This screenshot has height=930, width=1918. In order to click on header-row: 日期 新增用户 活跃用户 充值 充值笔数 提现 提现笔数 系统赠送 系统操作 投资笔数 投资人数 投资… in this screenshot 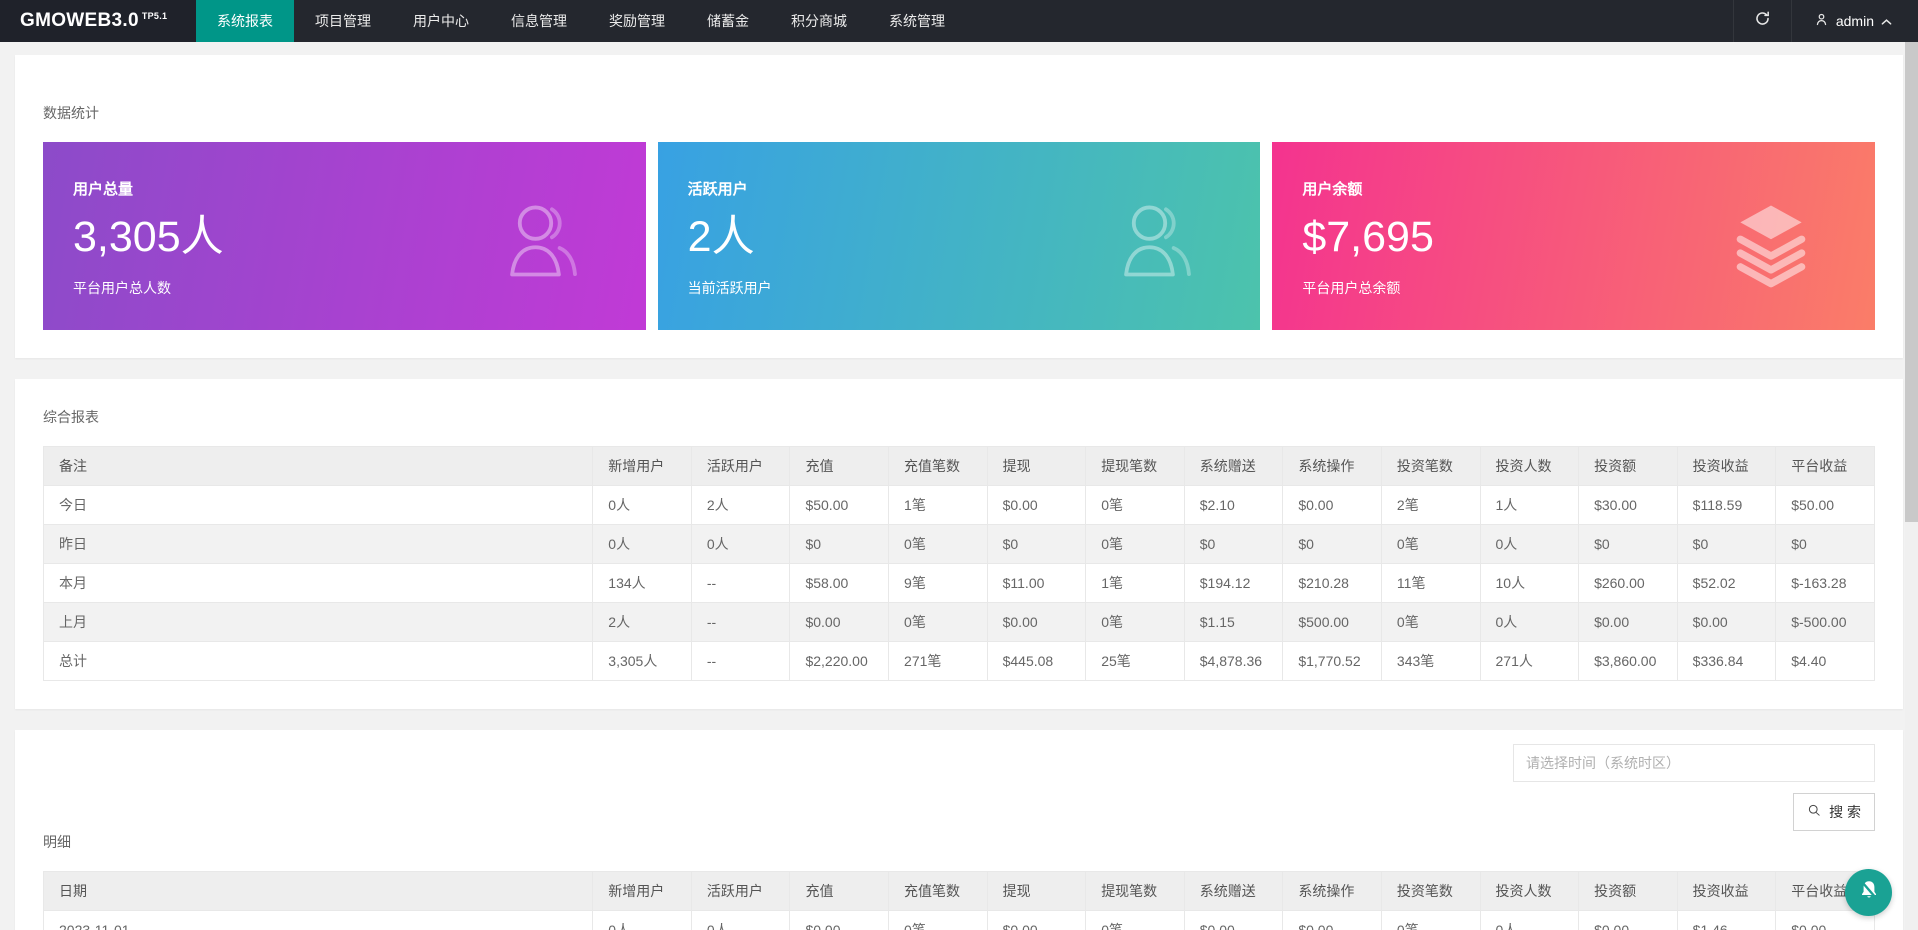, I will do `click(958, 891)`.